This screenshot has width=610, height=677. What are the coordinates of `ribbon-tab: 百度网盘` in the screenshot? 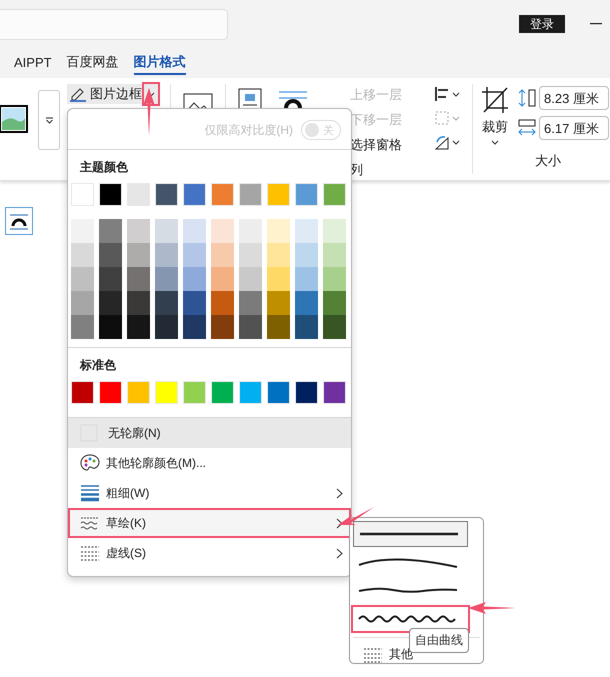 It's located at (92, 63).